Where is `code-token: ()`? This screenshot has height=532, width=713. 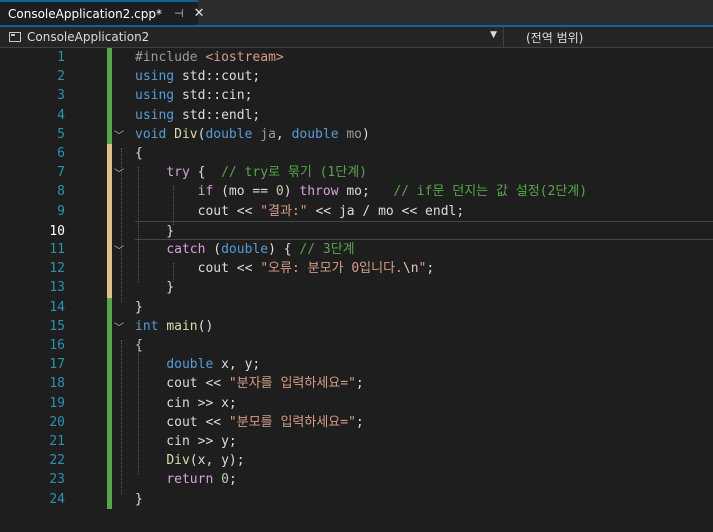 code-token: () is located at coordinates (205, 326).